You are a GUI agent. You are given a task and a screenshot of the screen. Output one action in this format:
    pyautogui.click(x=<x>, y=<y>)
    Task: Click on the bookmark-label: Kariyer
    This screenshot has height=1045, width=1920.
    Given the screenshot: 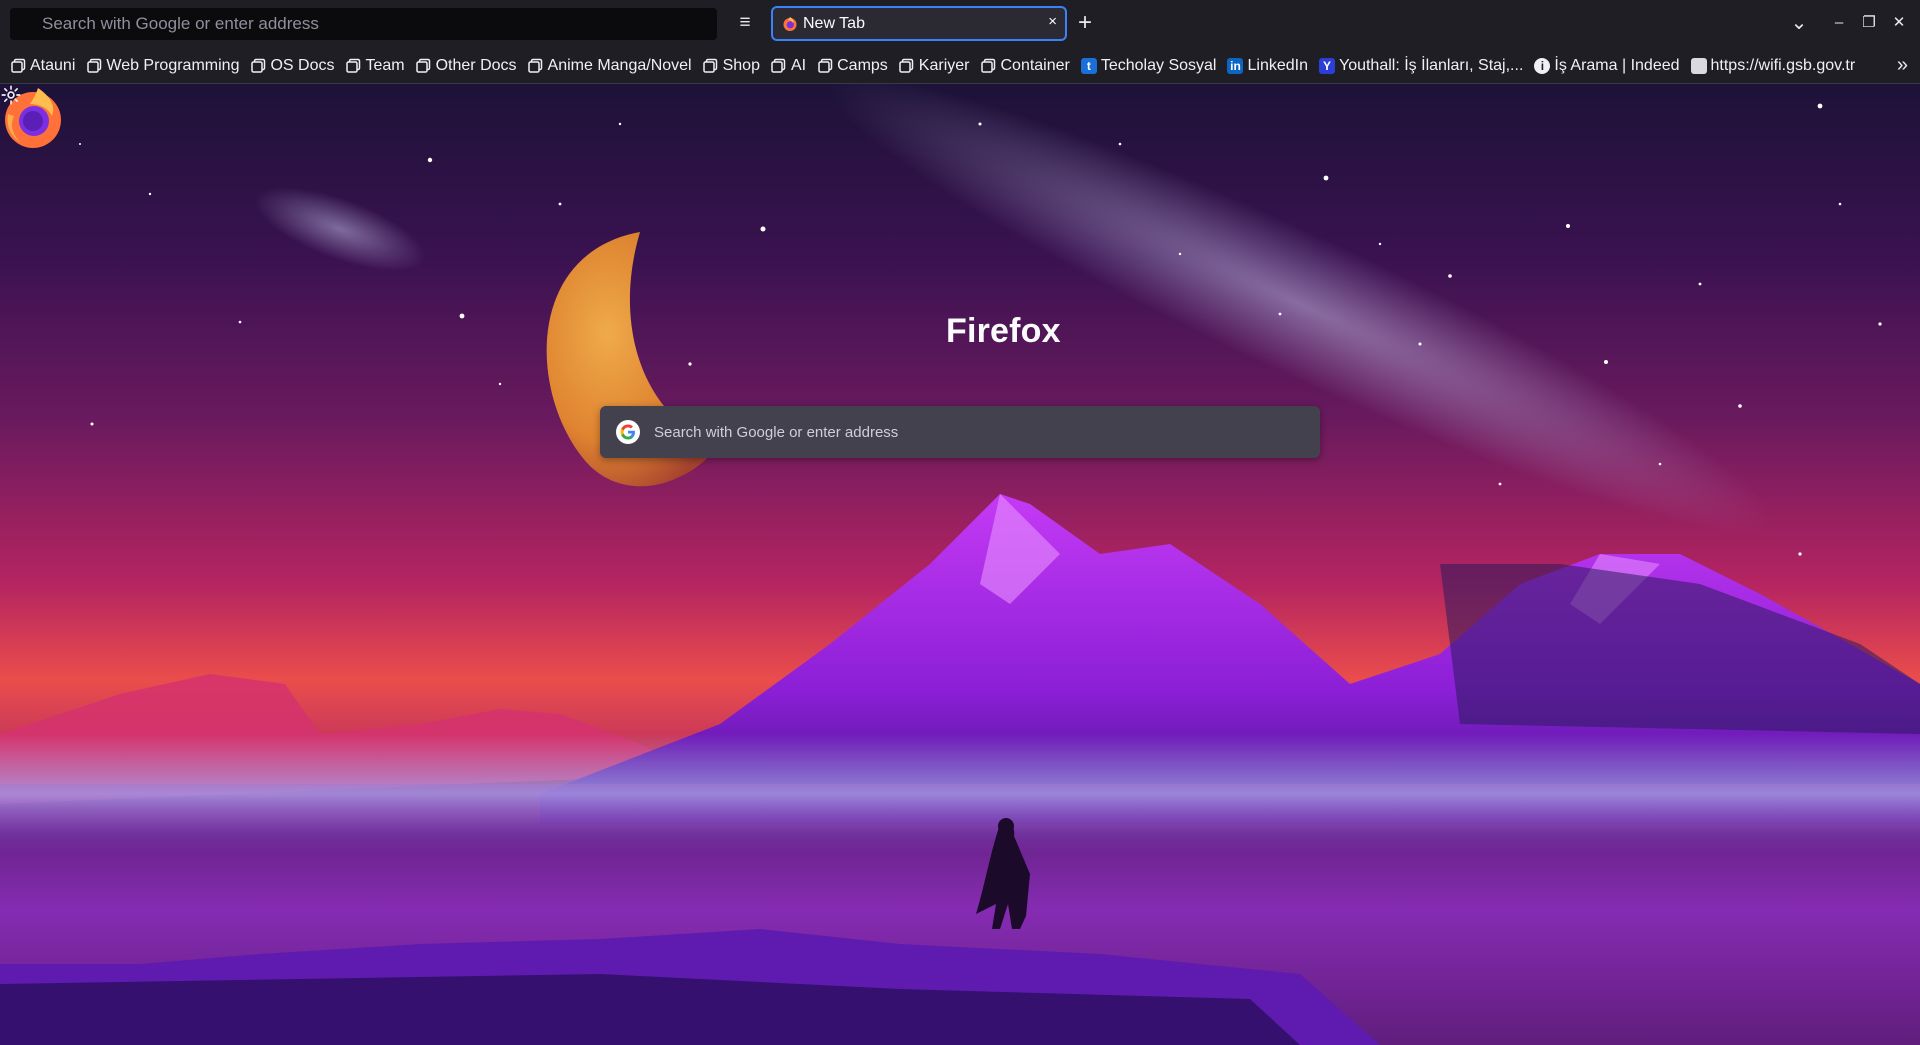 What is the action you would take?
    pyautogui.click(x=944, y=65)
    